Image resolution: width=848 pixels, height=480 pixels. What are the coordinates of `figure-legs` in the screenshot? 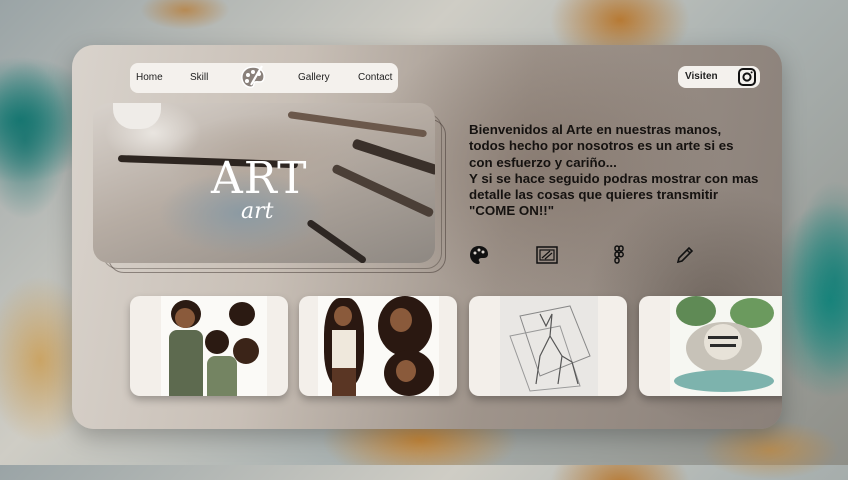 It's located at (344, 382).